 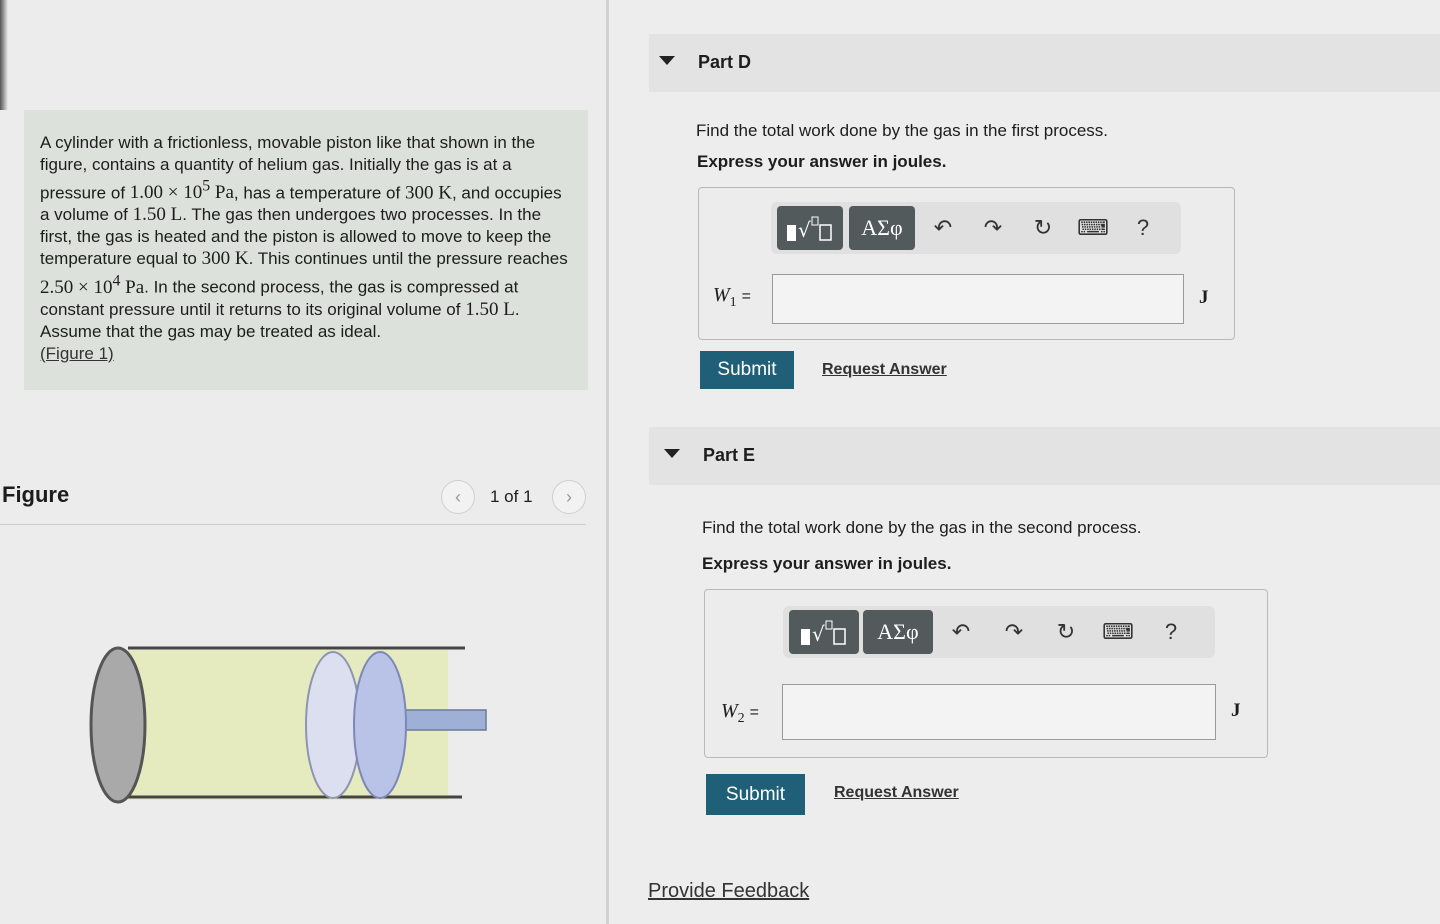 What do you see at coordinates (999, 712) in the screenshot?
I see `part-e-answer-input` at bounding box center [999, 712].